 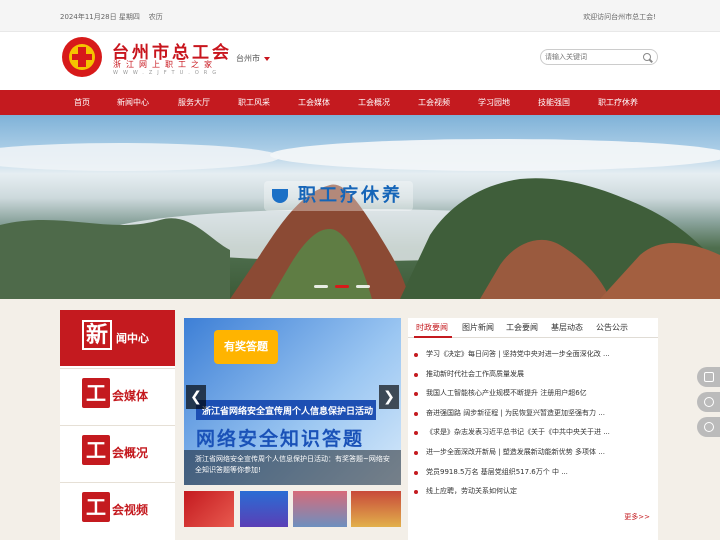 What do you see at coordinates (96, 393) in the screenshot?
I see `tab-media-big-char: 工` at bounding box center [96, 393].